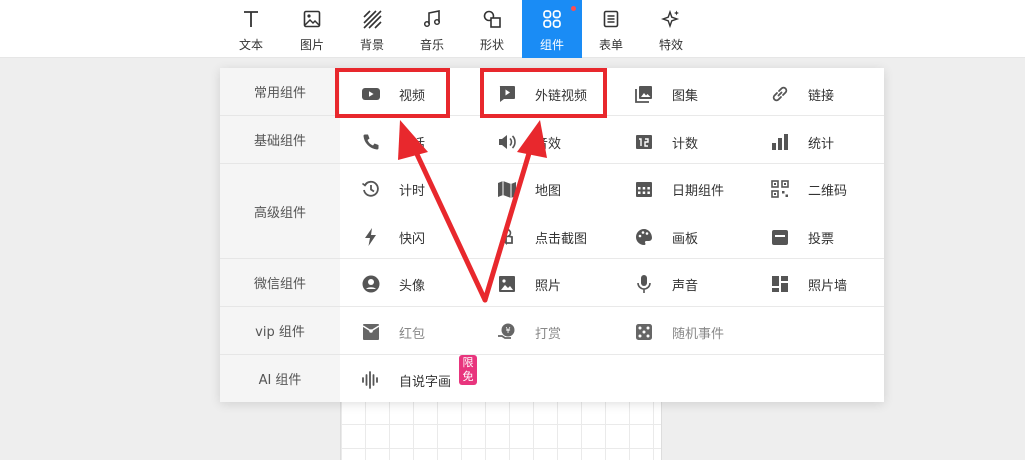 The height and width of the screenshot is (460, 1025). I want to click on toolbar-music: 音乐, so click(432, 29).